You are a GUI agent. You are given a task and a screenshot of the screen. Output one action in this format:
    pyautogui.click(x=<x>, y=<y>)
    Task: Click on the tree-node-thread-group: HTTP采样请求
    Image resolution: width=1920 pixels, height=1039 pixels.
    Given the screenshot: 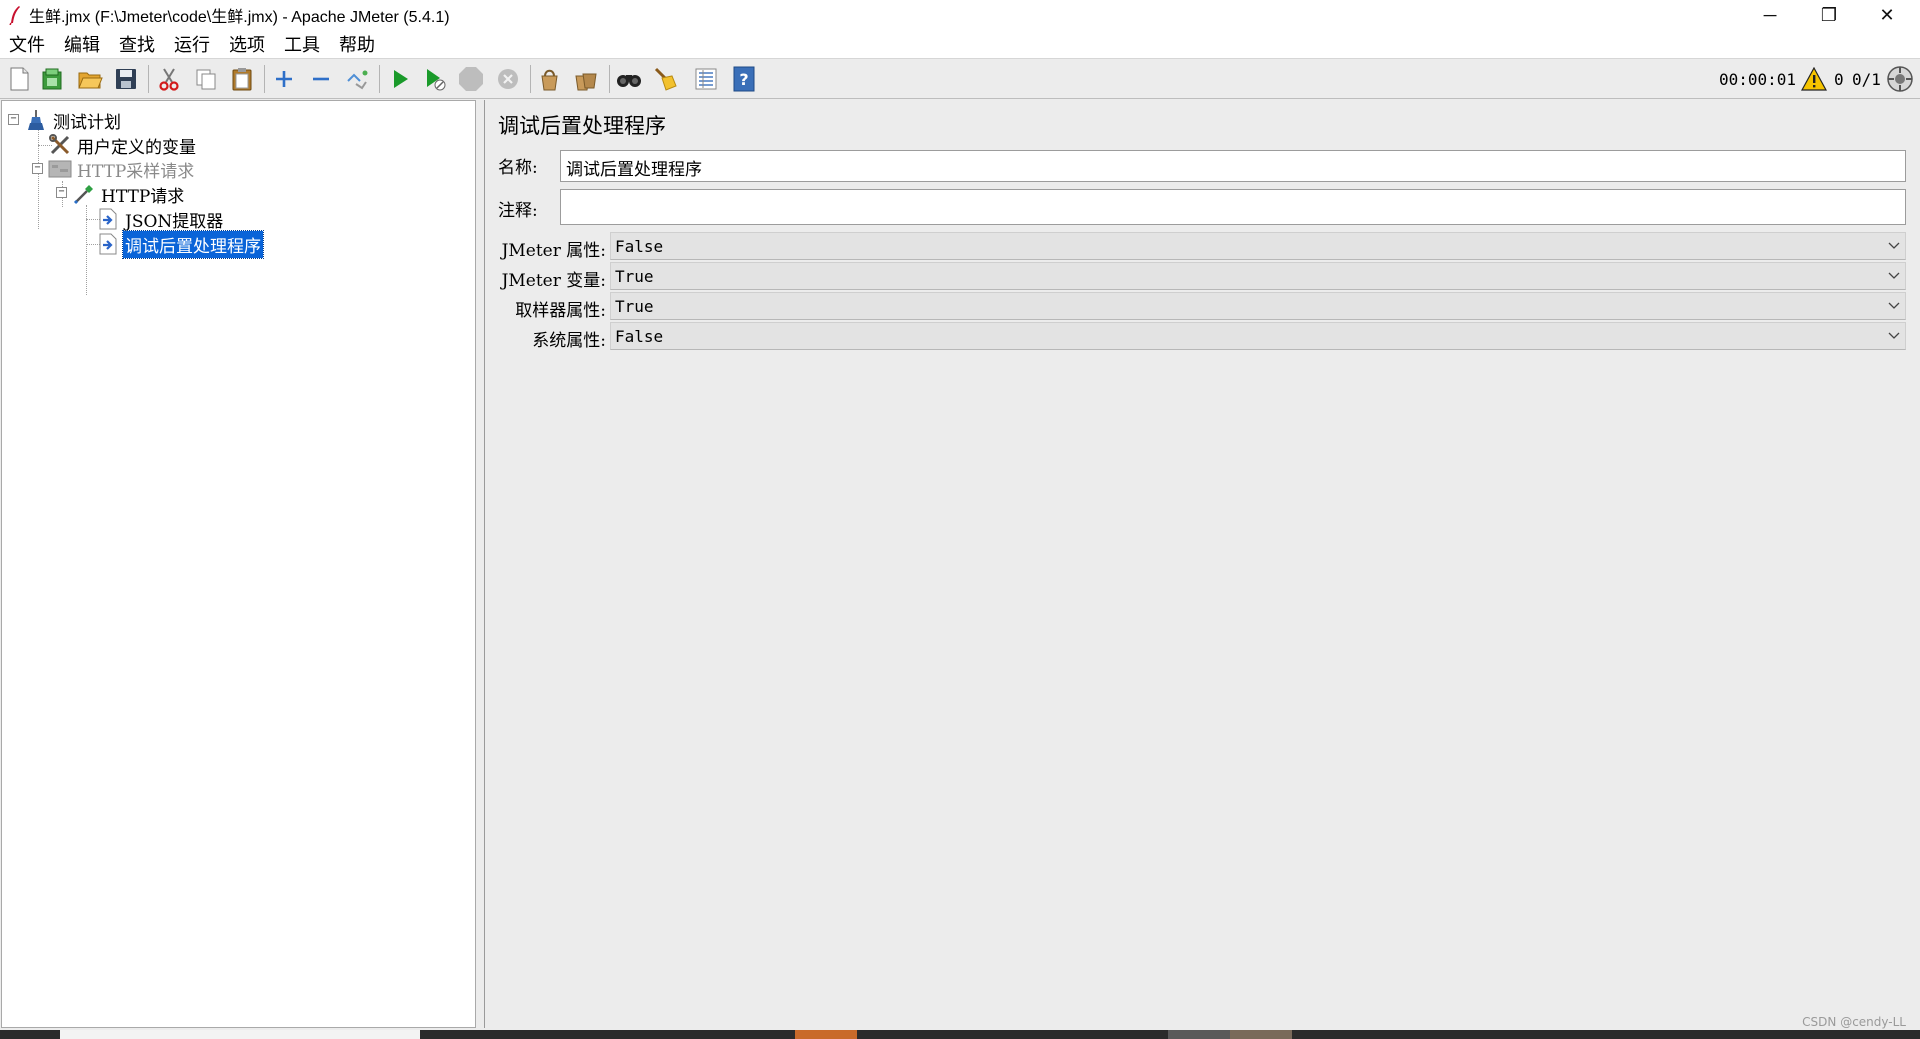 What is the action you would take?
    pyautogui.click(x=122, y=169)
    